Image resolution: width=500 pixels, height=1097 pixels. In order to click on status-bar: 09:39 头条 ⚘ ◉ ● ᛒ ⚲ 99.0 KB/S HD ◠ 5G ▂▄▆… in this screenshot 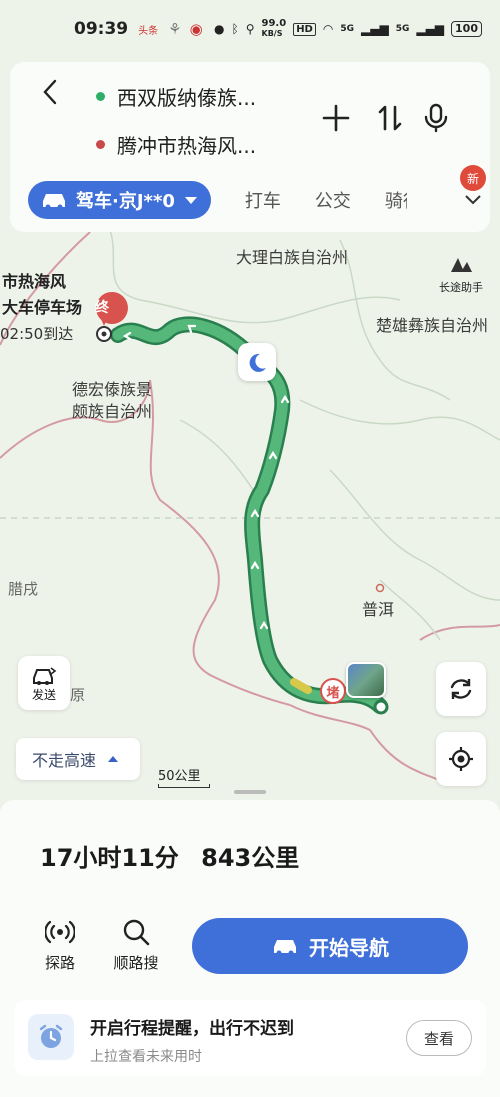, I will do `click(250, 29)`.